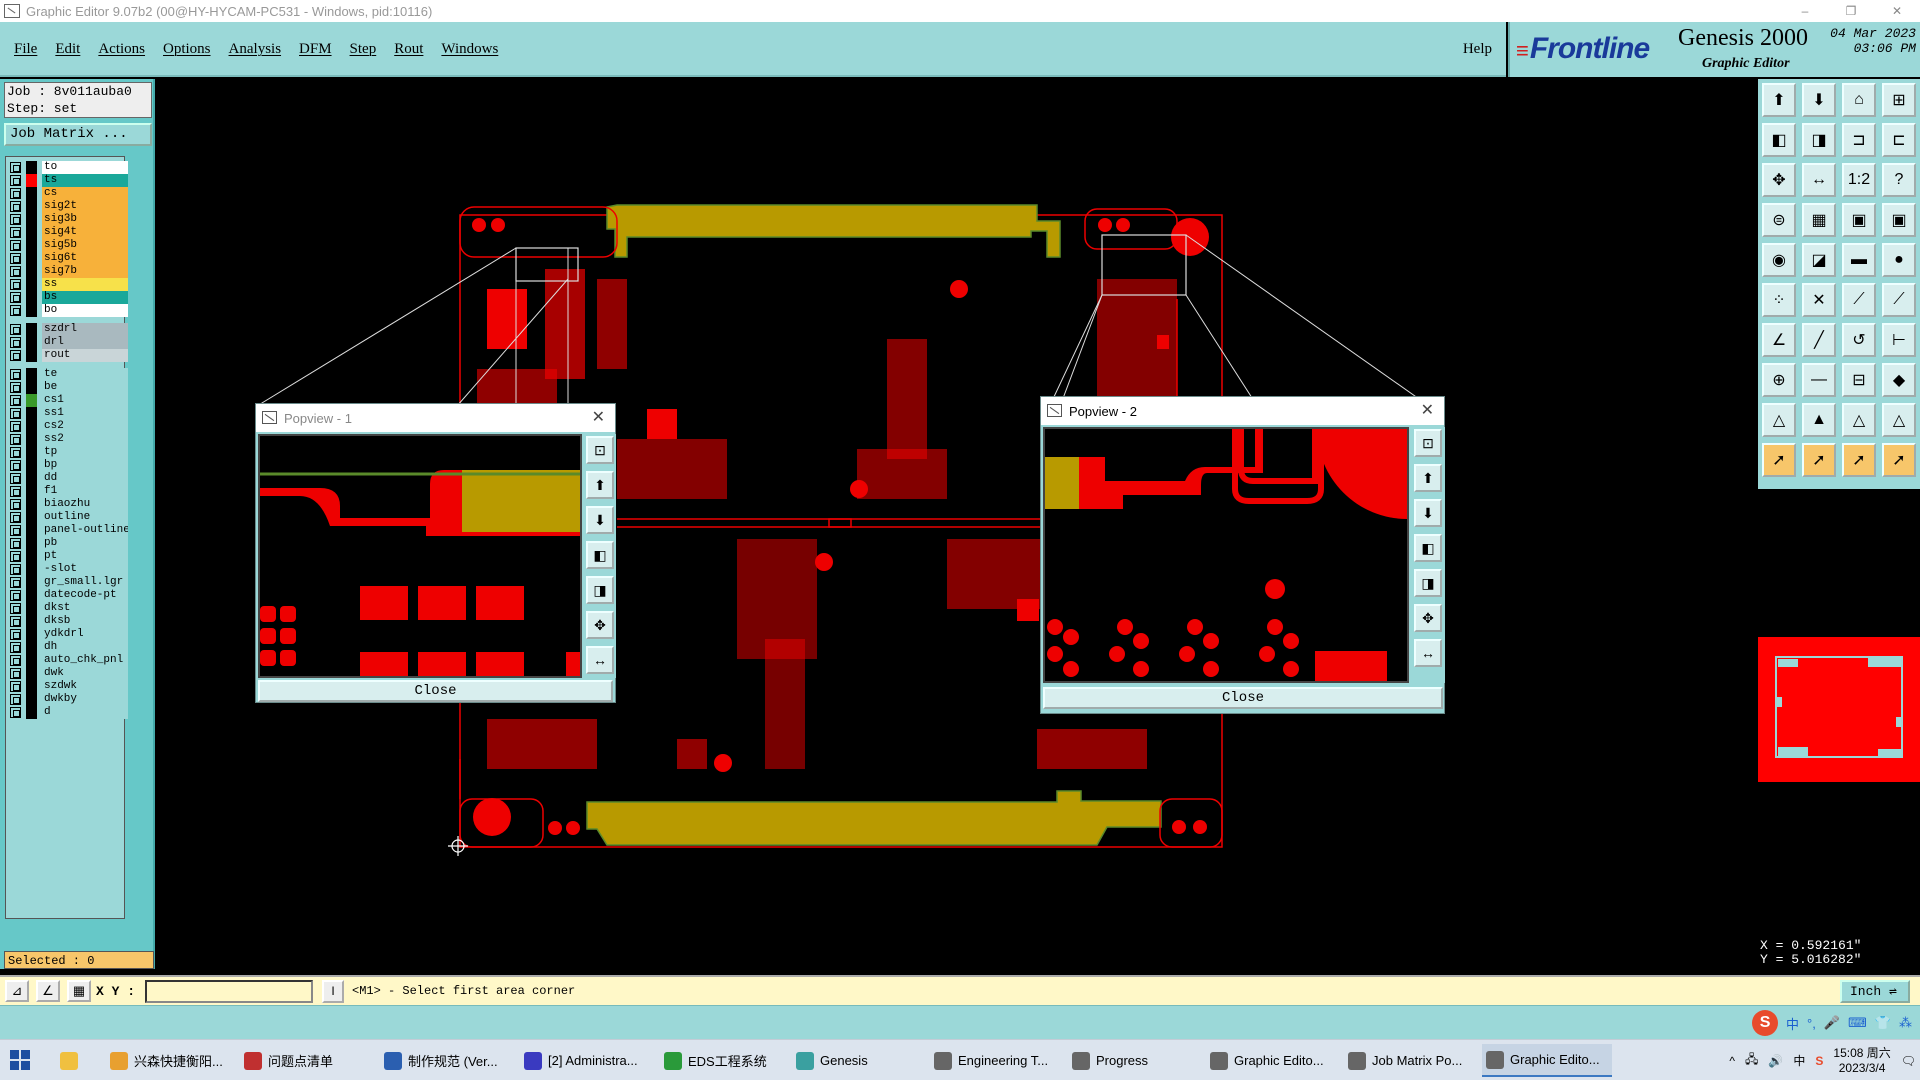 This screenshot has height=1080, width=1920. Describe the element at coordinates (1779, 460) in the screenshot. I see `tool-9-0-icon: ➚` at that location.